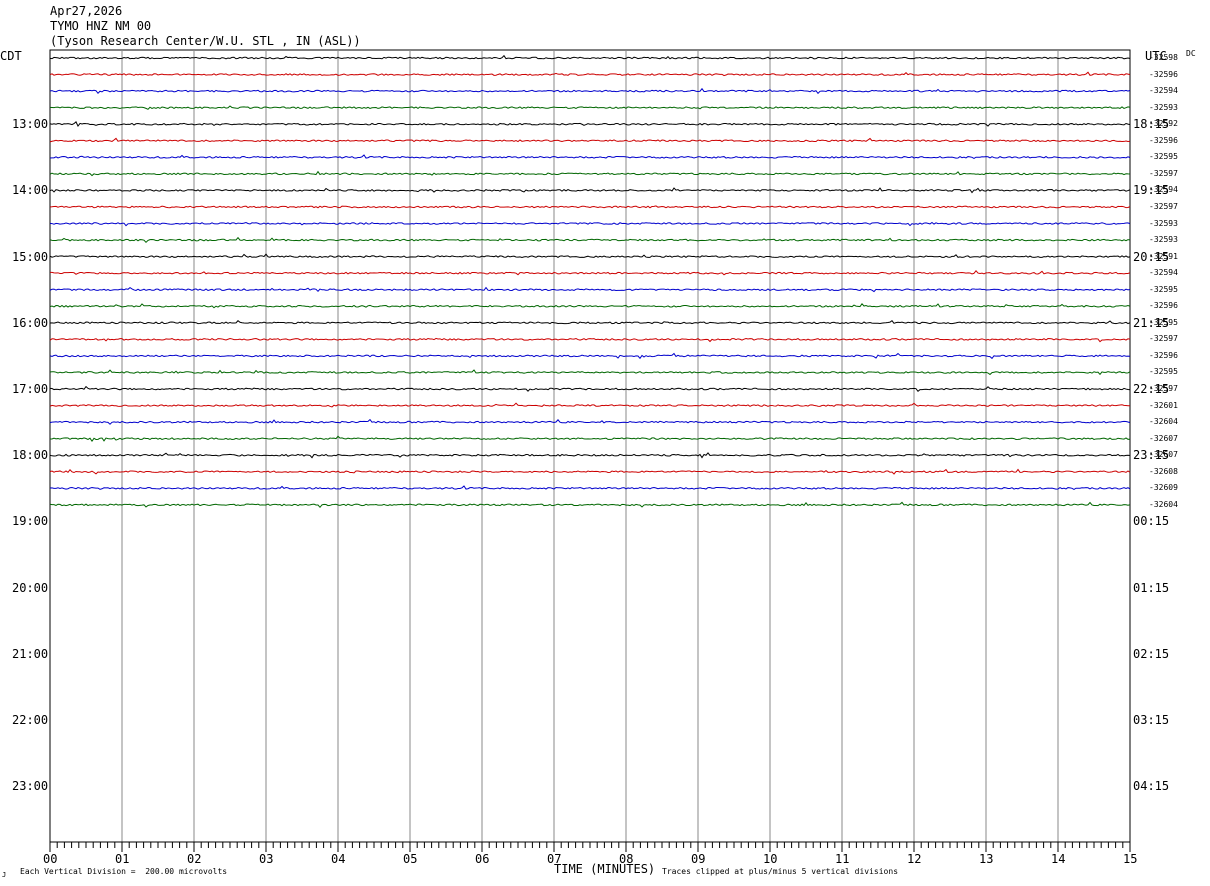 The image size is (1210, 886). I want to click on left-hour-label: 13:00, so click(30, 124).